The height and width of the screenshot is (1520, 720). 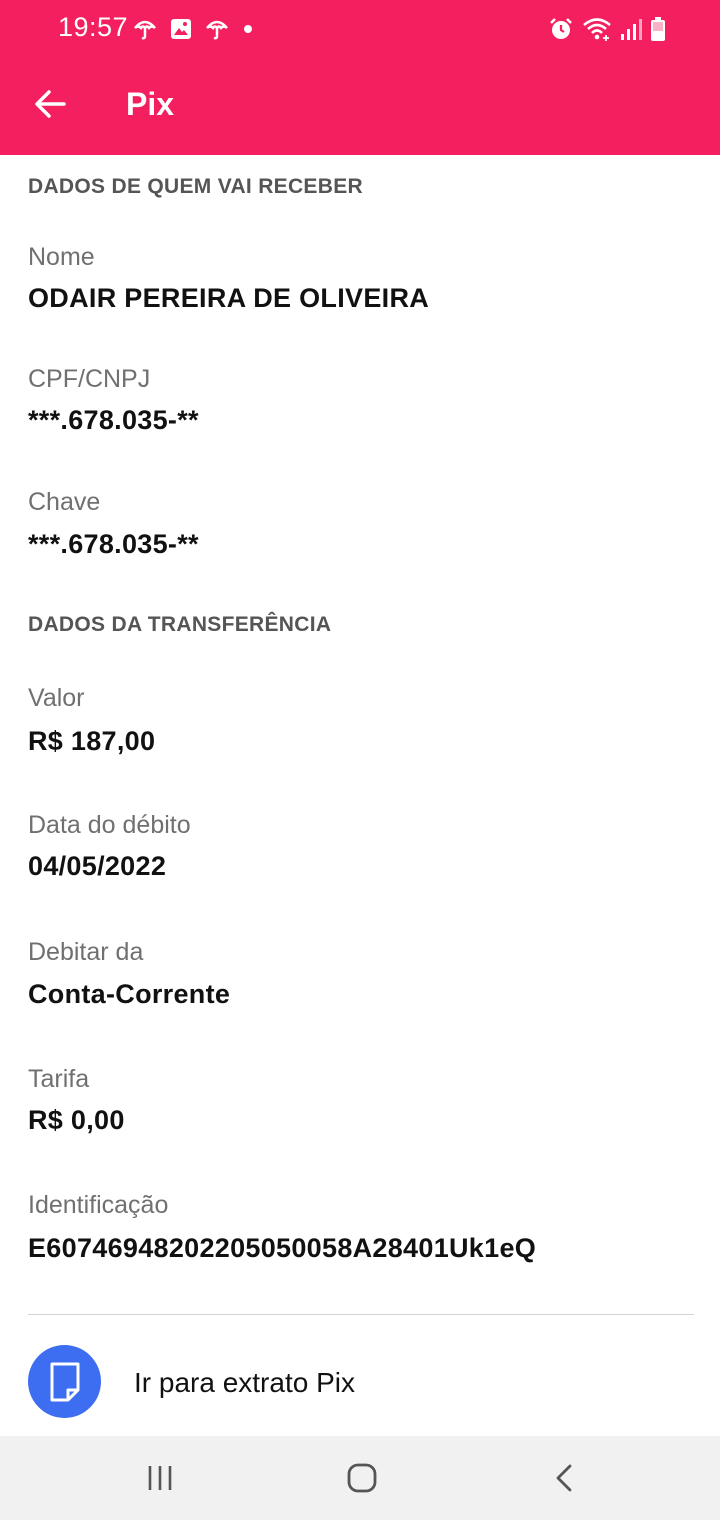 I want to click on notification-icons, so click(x=193, y=29).